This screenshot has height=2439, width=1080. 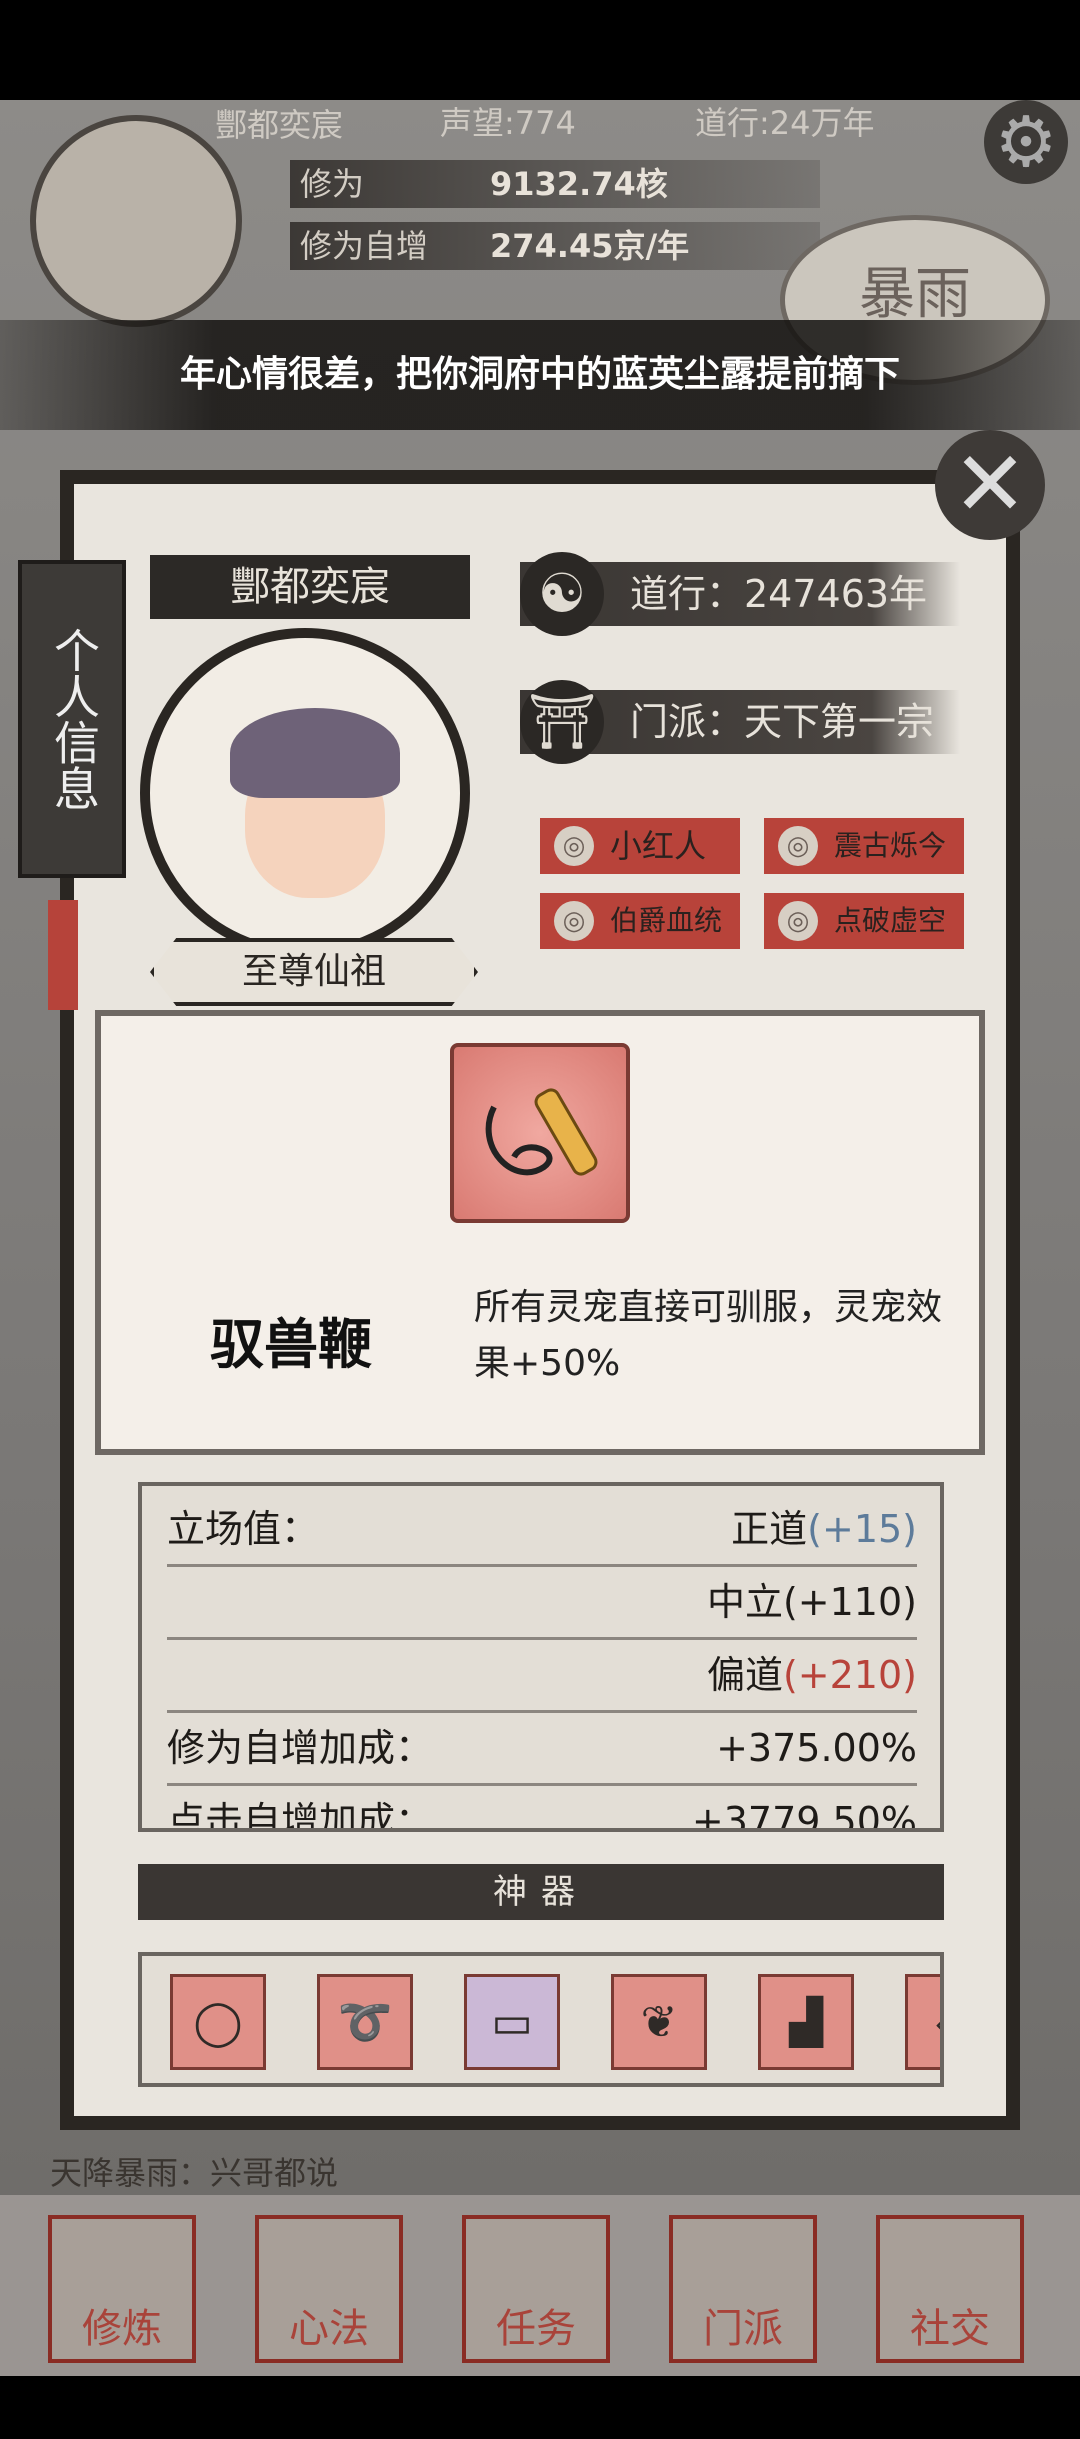 I want to click on profile-title: 至尊仙祖, so click(x=314, y=972).